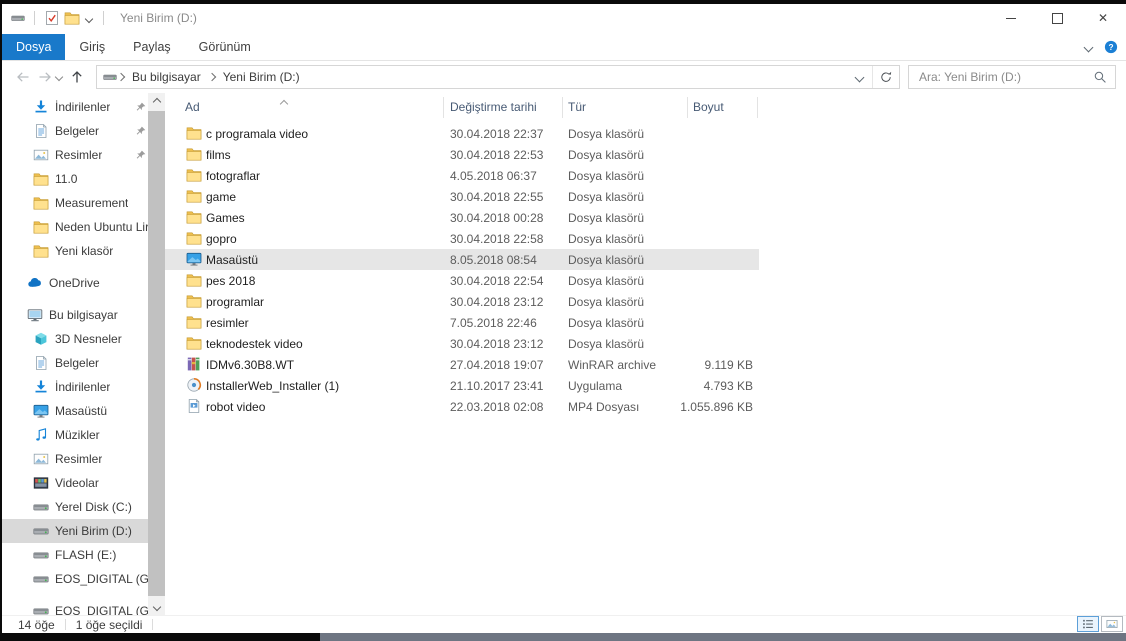  I want to click on minimize-button, so click(1011, 18).